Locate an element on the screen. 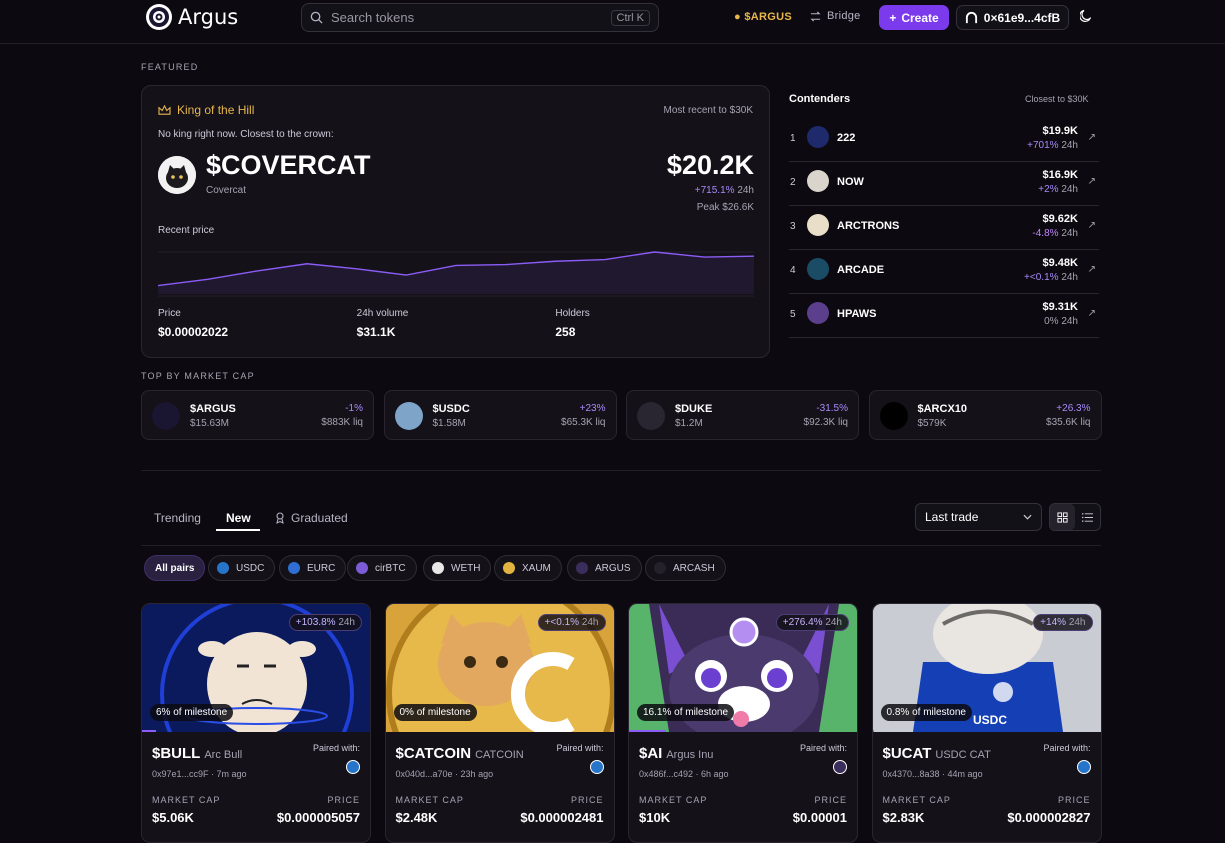 This screenshot has height=843, width=1225. contender-change-value: +701% is located at coordinates (1043, 145).